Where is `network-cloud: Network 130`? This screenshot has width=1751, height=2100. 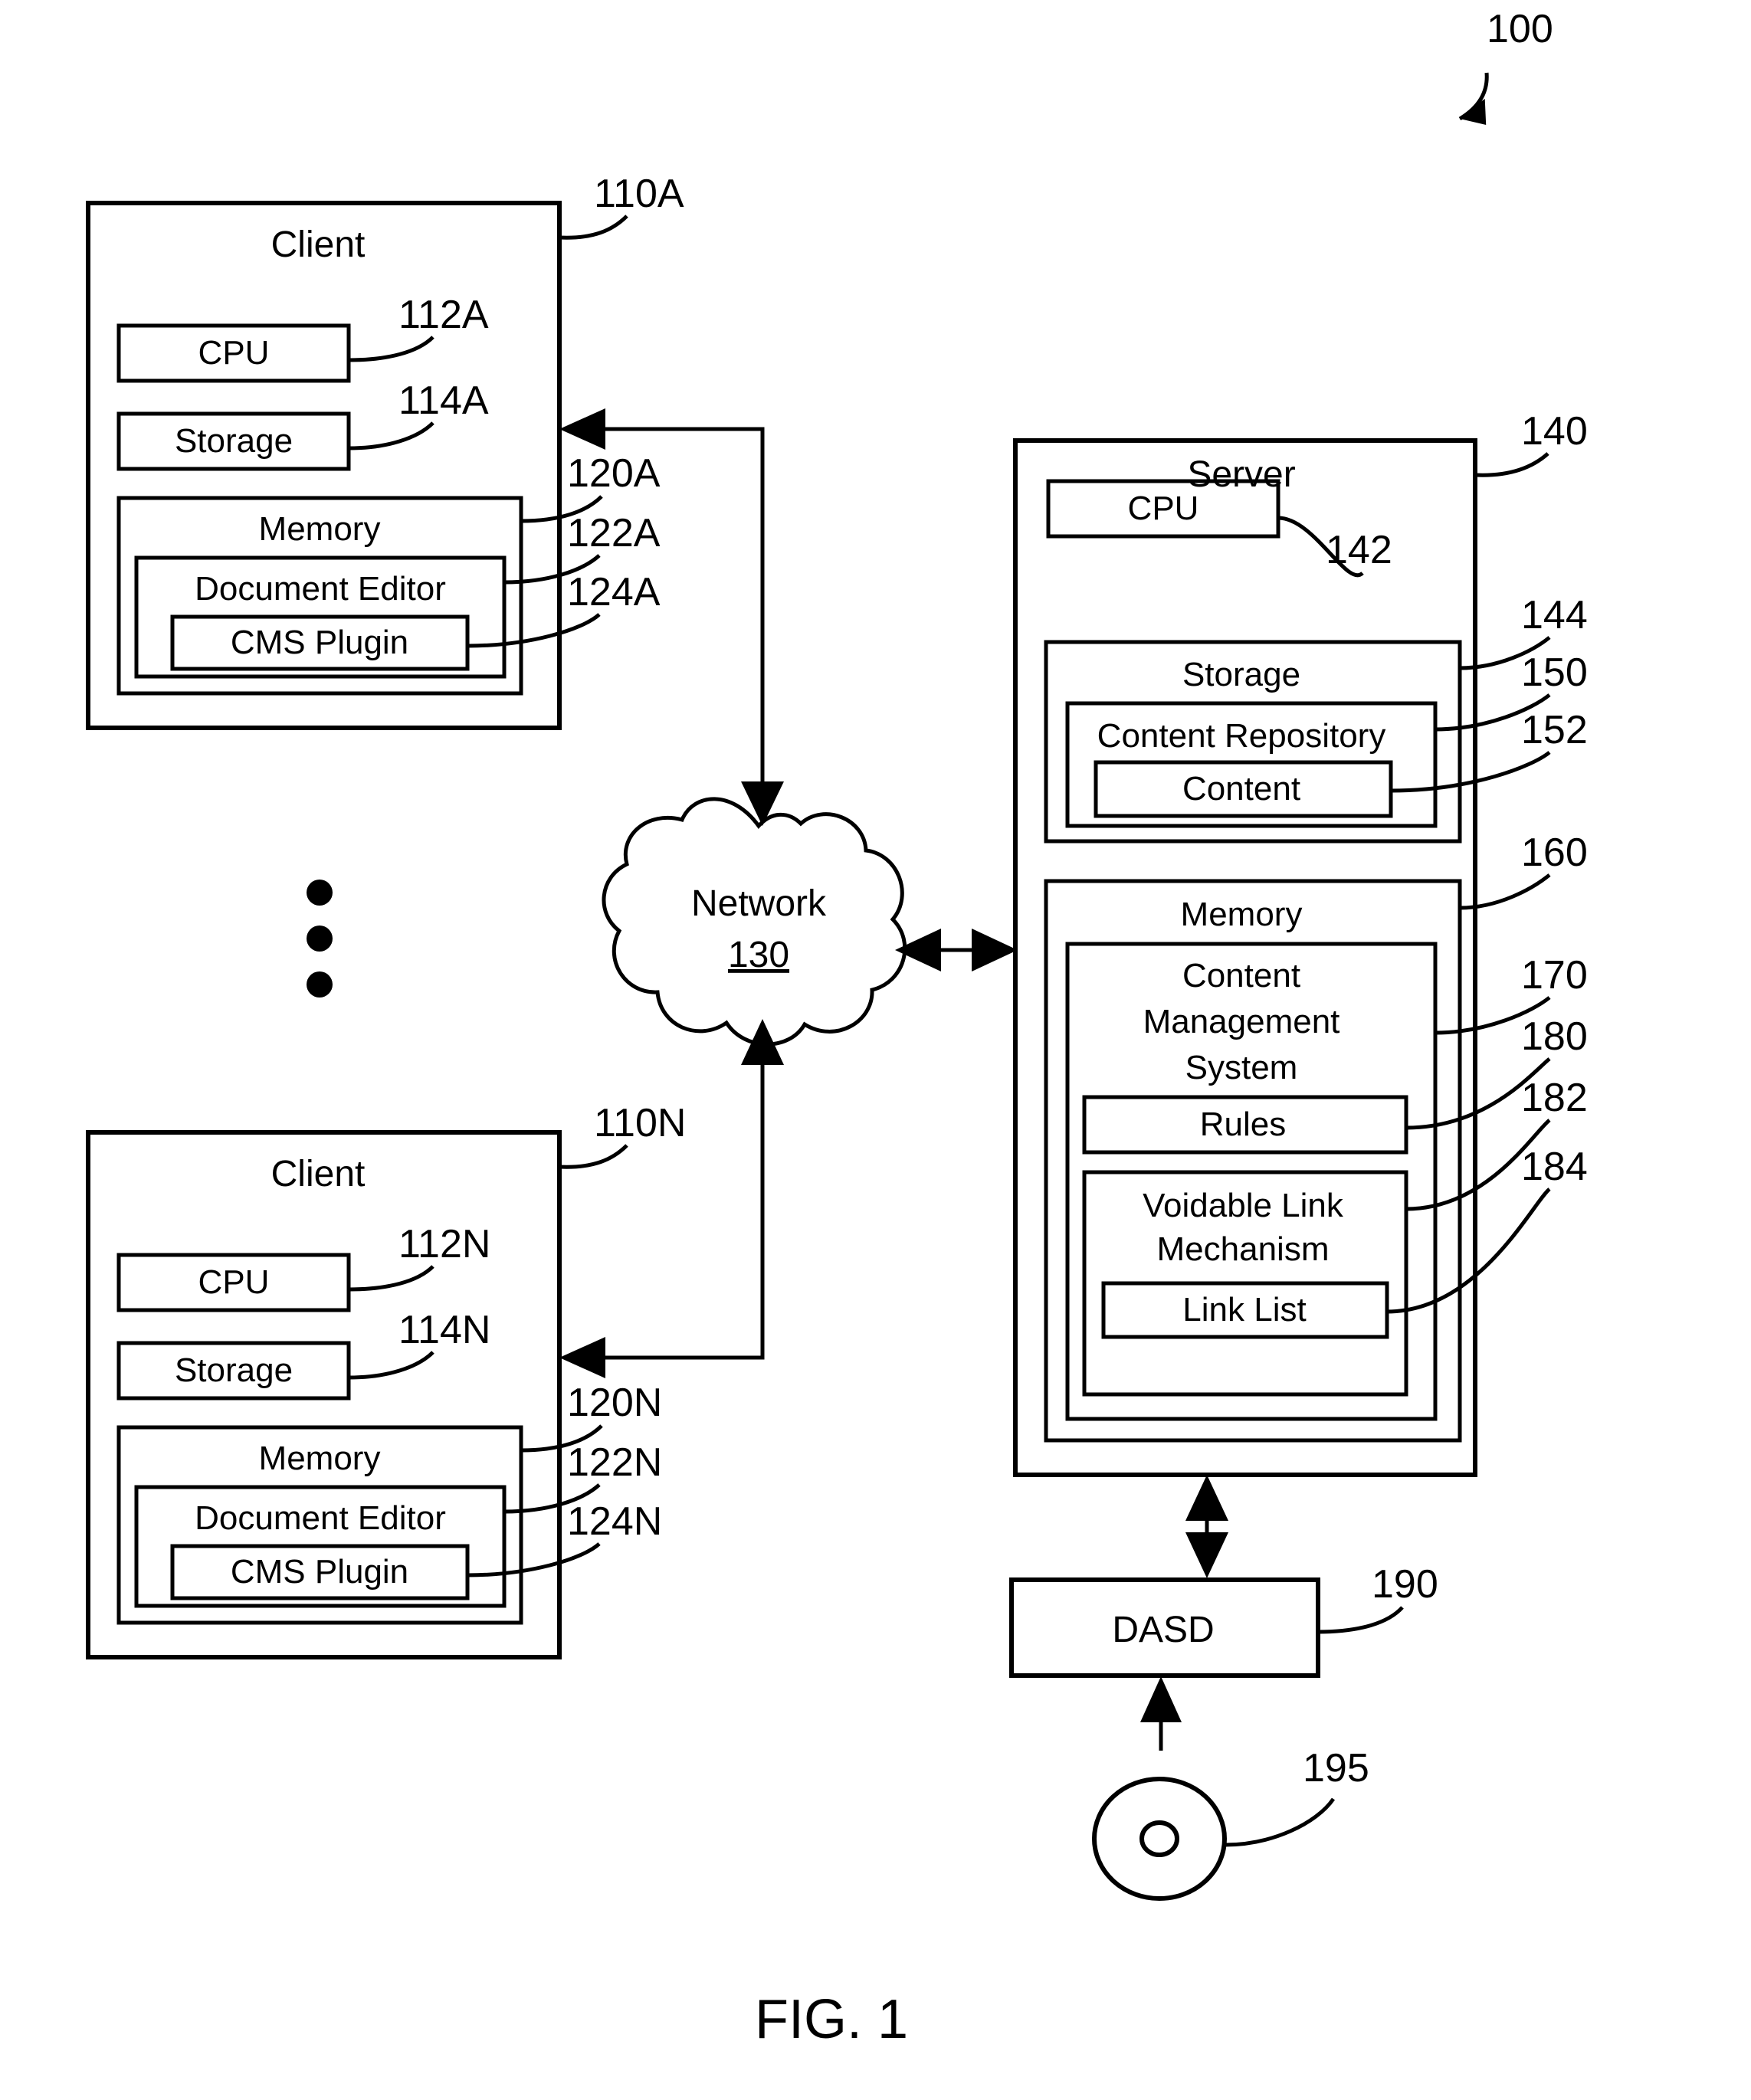 network-cloud: Network 130 is located at coordinates (754, 922).